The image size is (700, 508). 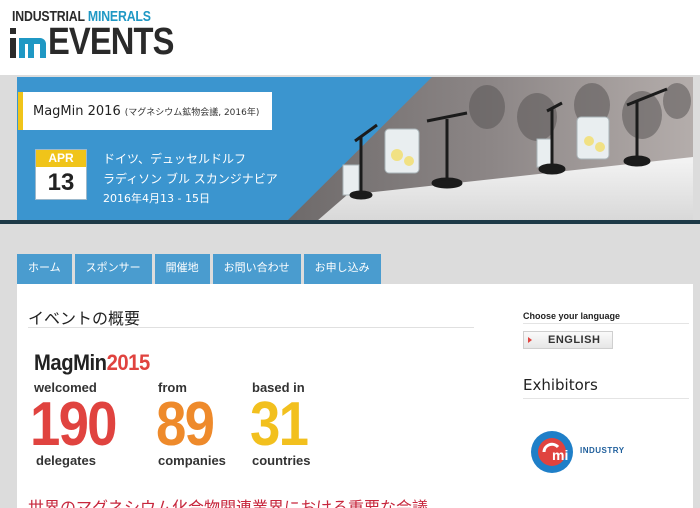 What do you see at coordinates (342, 269) in the screenshot?
I see `nav-item-register: お申し込み` at bounding box center [342, 269].